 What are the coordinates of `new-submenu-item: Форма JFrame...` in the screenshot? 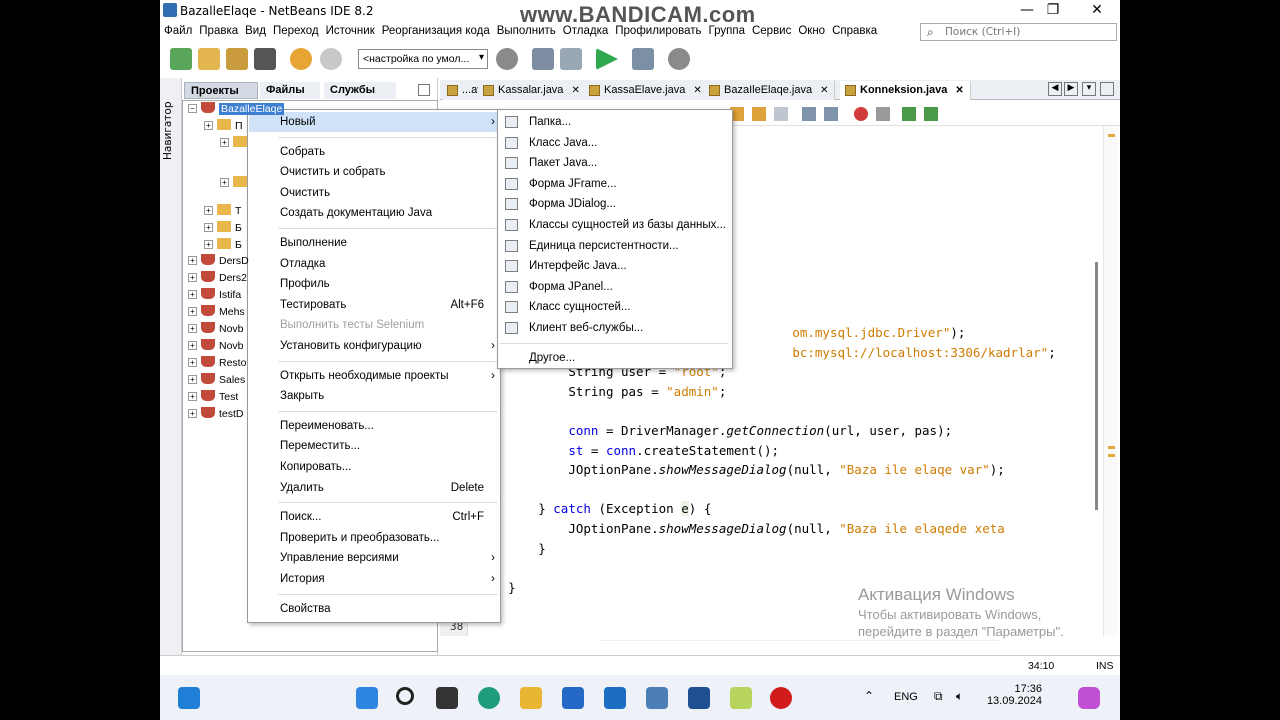 It's located at (615, 184).